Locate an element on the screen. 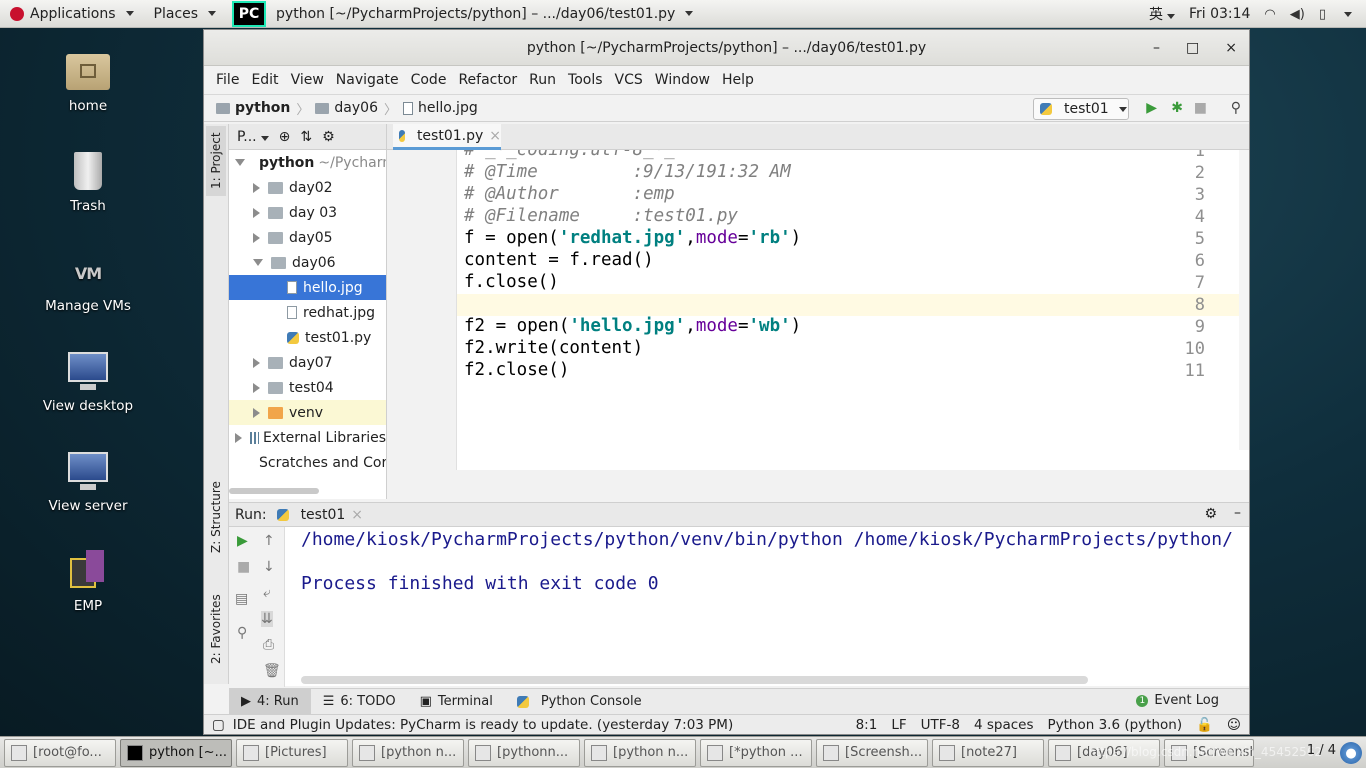 This screenshot has width=1366, height=768. menu-file: File is located at coordinates (227, 80).